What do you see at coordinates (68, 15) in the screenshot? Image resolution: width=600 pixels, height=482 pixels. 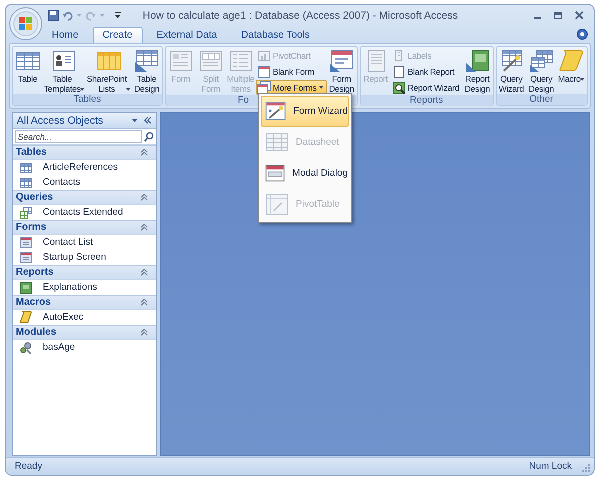 I see `undo-icon` at bounding box center [68, 15].